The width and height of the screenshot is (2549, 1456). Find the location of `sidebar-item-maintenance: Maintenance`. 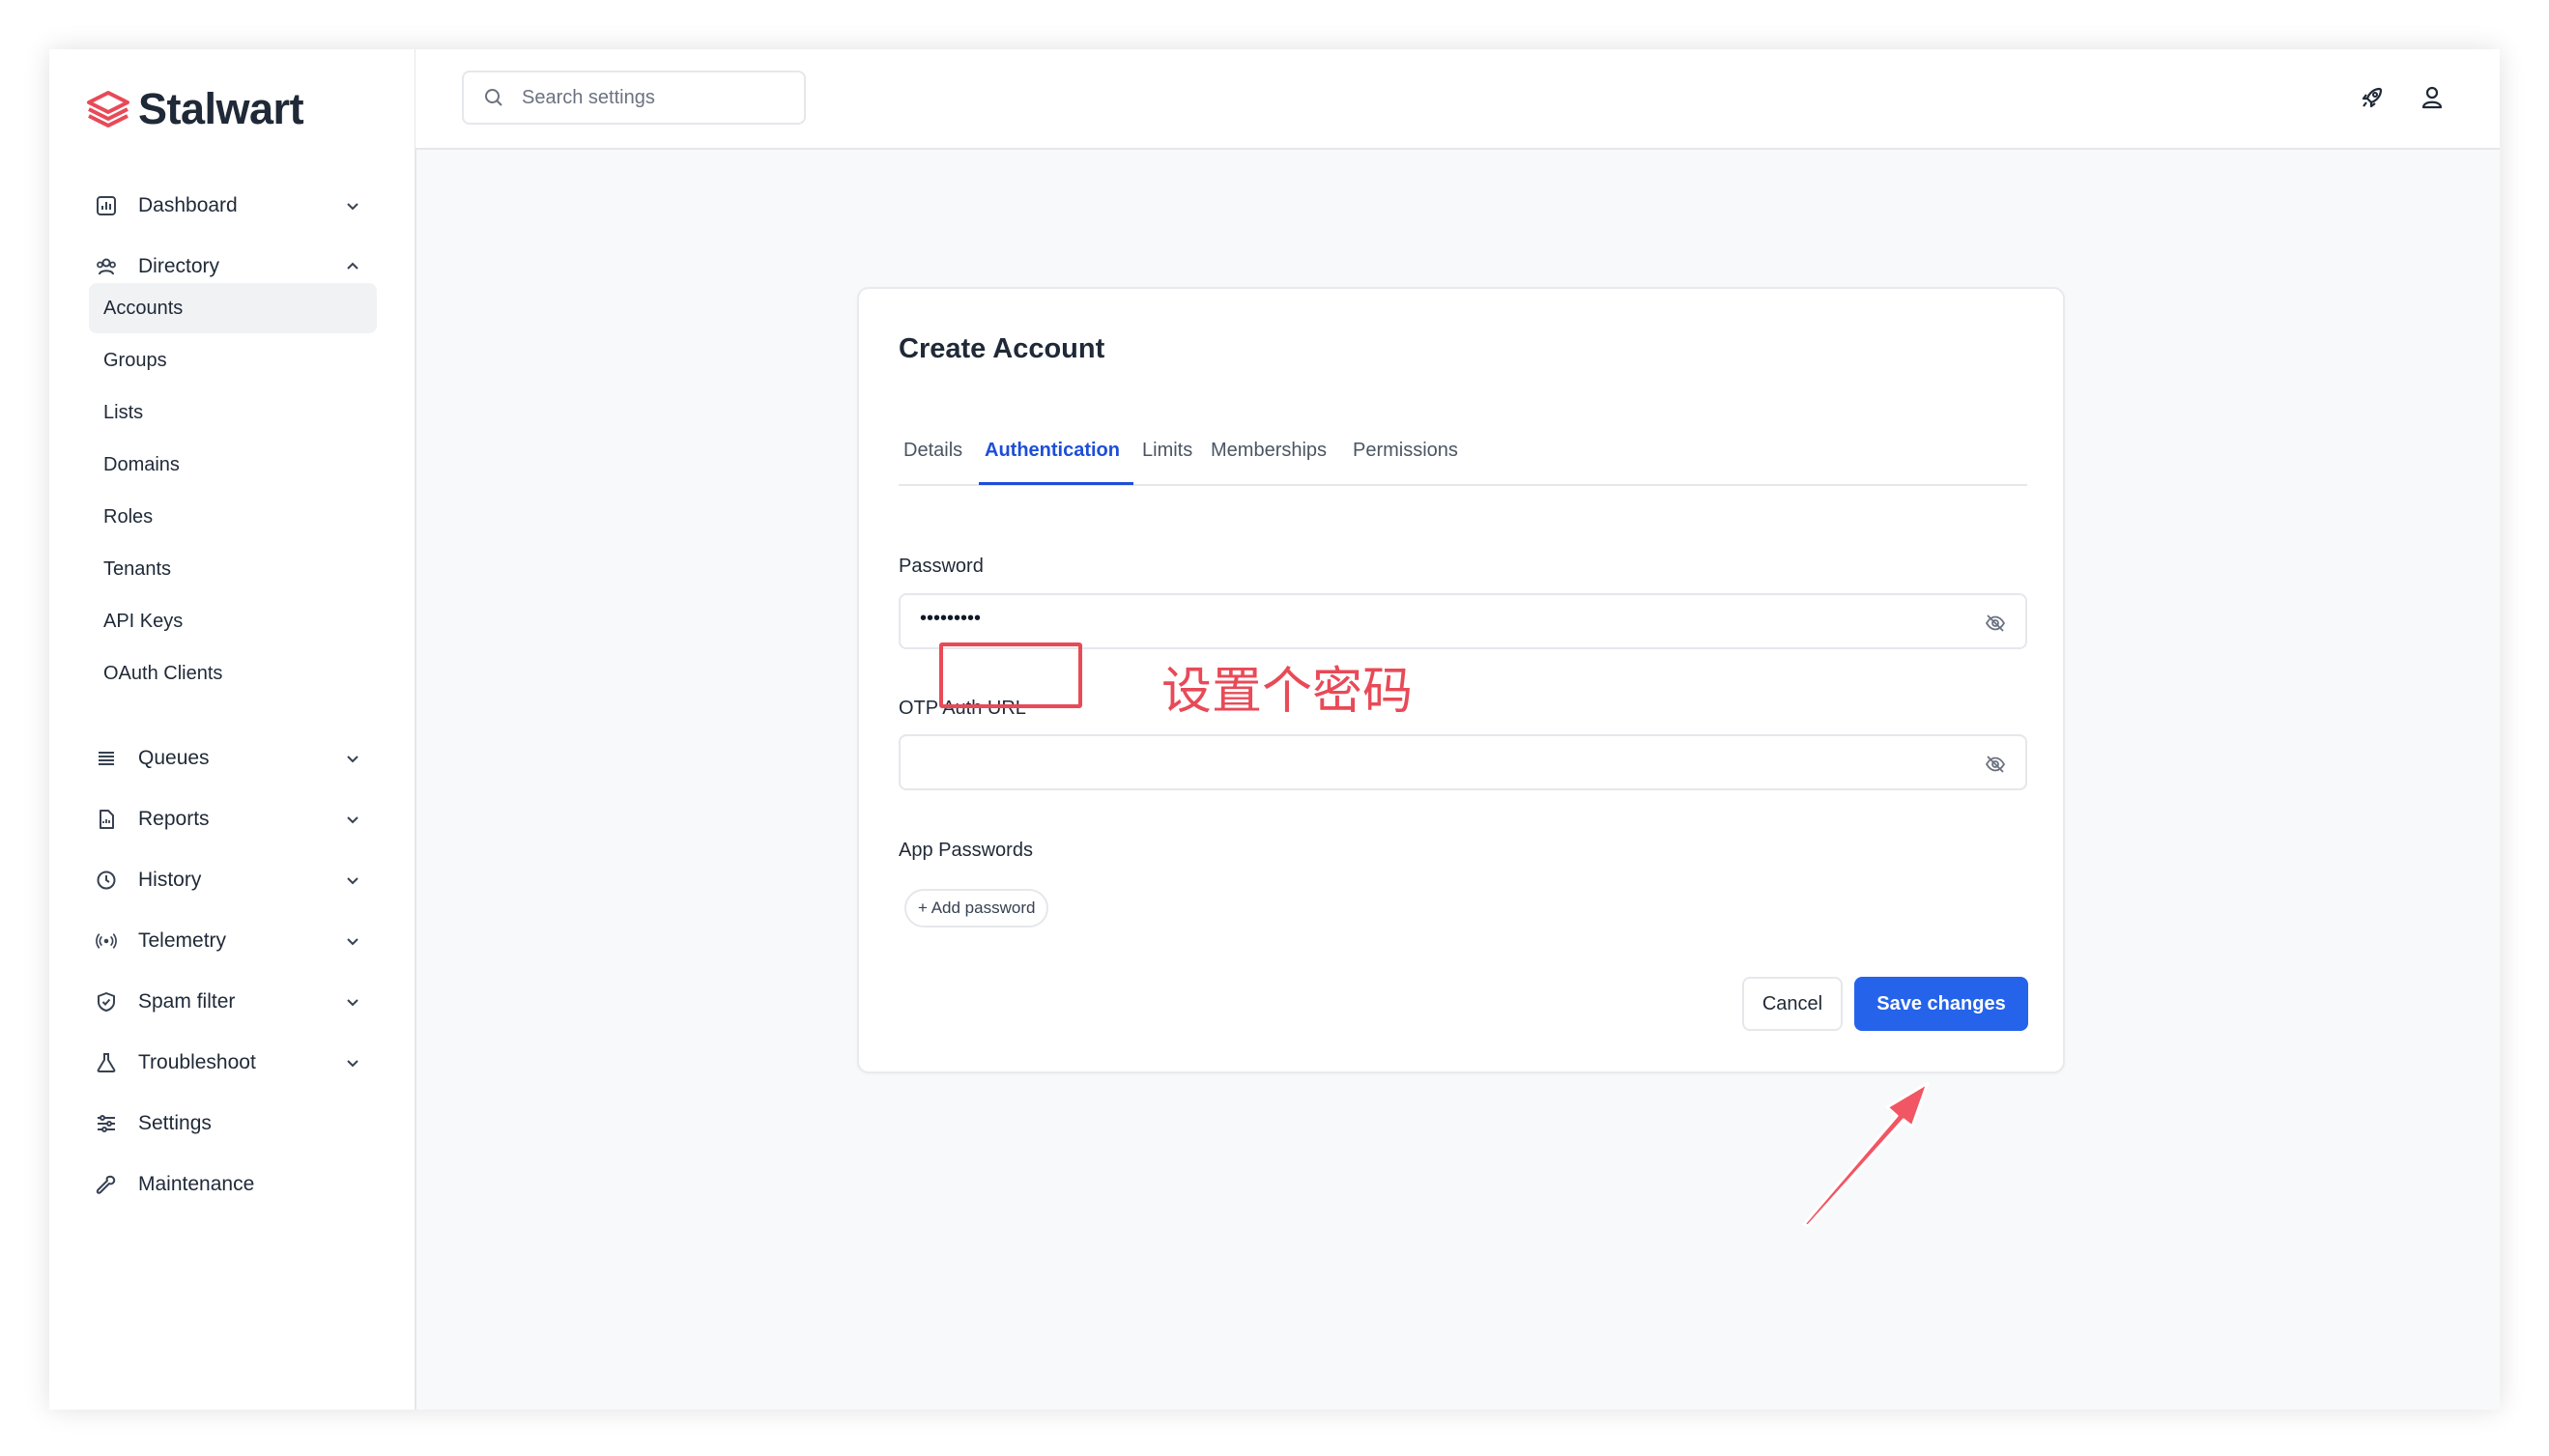

sidebar-item-maintenance: Maintenance is located at coordinates (231, 1185).